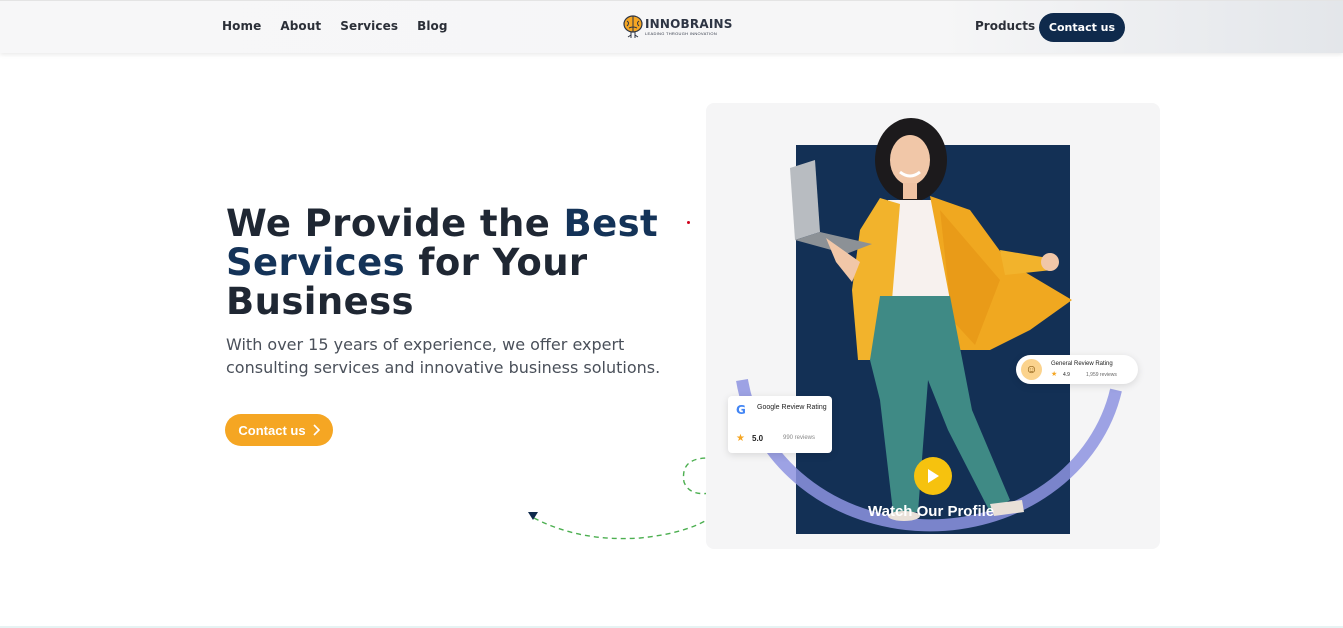 The image size is (1343, 628). I want to click on google-review-count: 990 reviews, so click(799, 438).